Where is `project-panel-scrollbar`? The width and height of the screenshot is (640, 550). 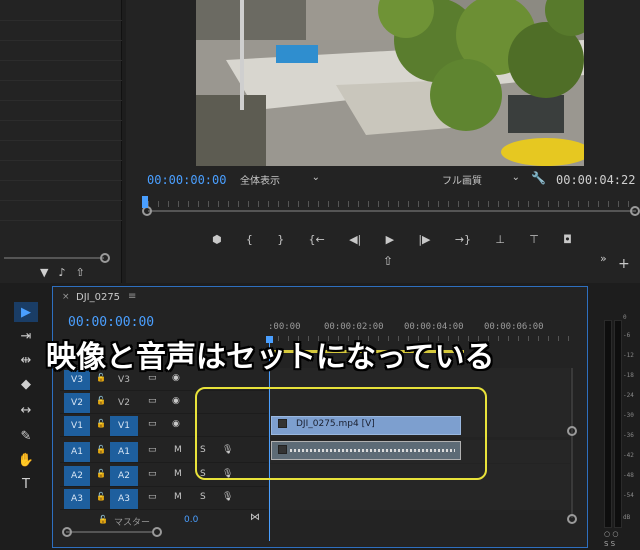 project-panel-scrollbar is located at coordinates (55, 258).